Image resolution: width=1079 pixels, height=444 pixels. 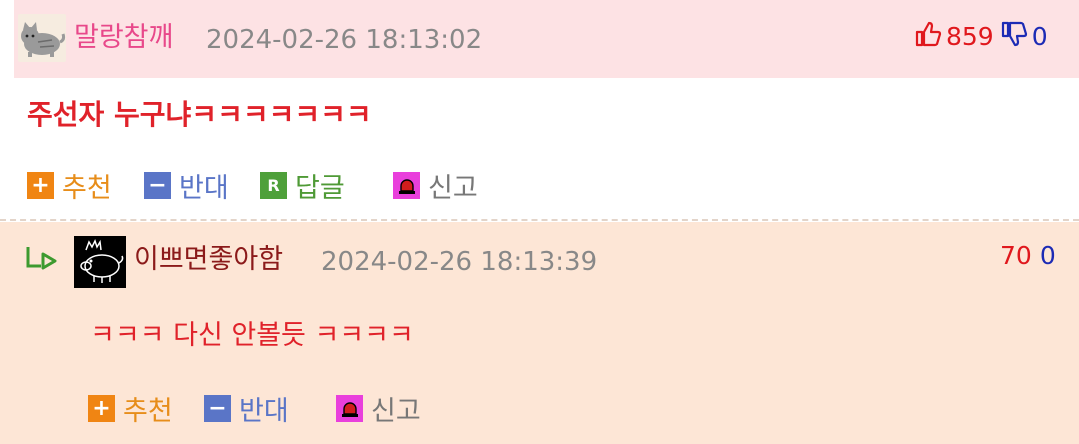 I want to click on reply-report-button: 신고, so click(x=378, y=408).